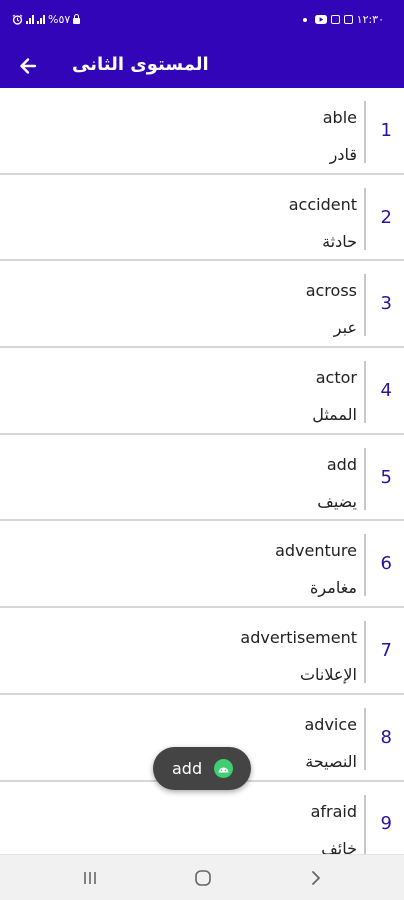 The width and height of the screenshot is (404, 900). I want to click on status-right: ١٢:٣٠, so click(343, 19).